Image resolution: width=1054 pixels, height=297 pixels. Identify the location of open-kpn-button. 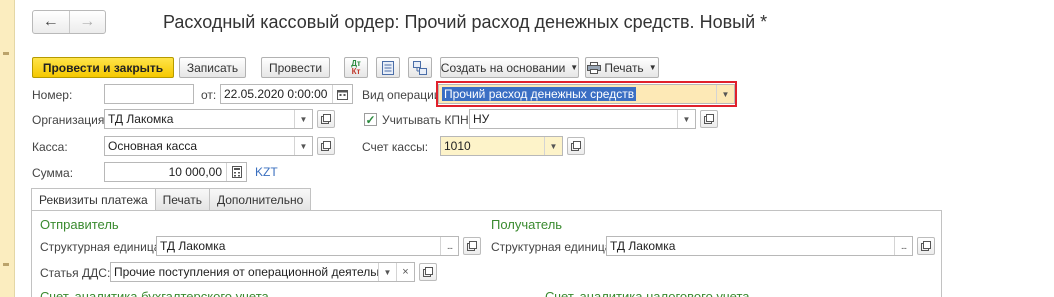
(709, 119).